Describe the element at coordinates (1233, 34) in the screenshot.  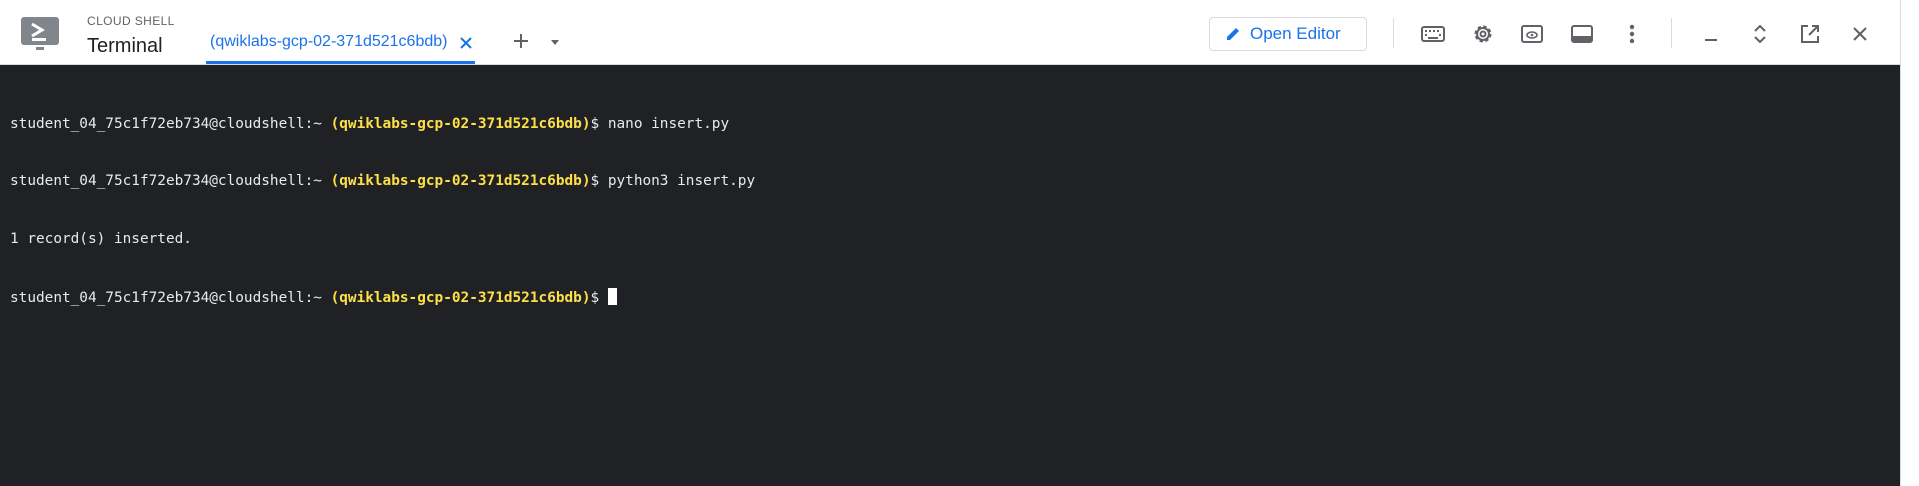
I see `pencil-icon` at that location.